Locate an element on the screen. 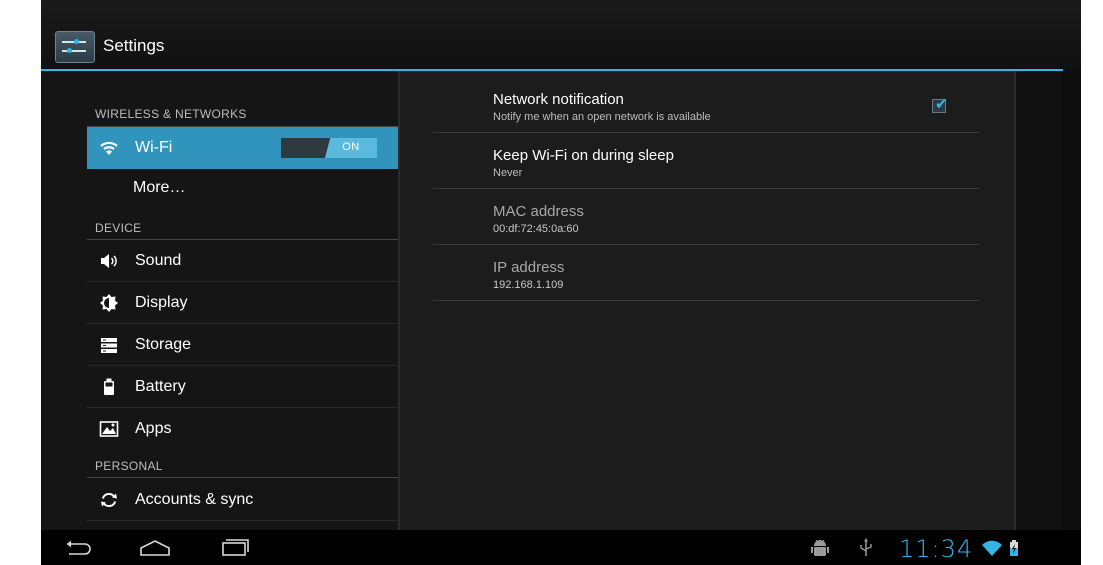  pref-title: IP address is located at coordinates (529, 267).